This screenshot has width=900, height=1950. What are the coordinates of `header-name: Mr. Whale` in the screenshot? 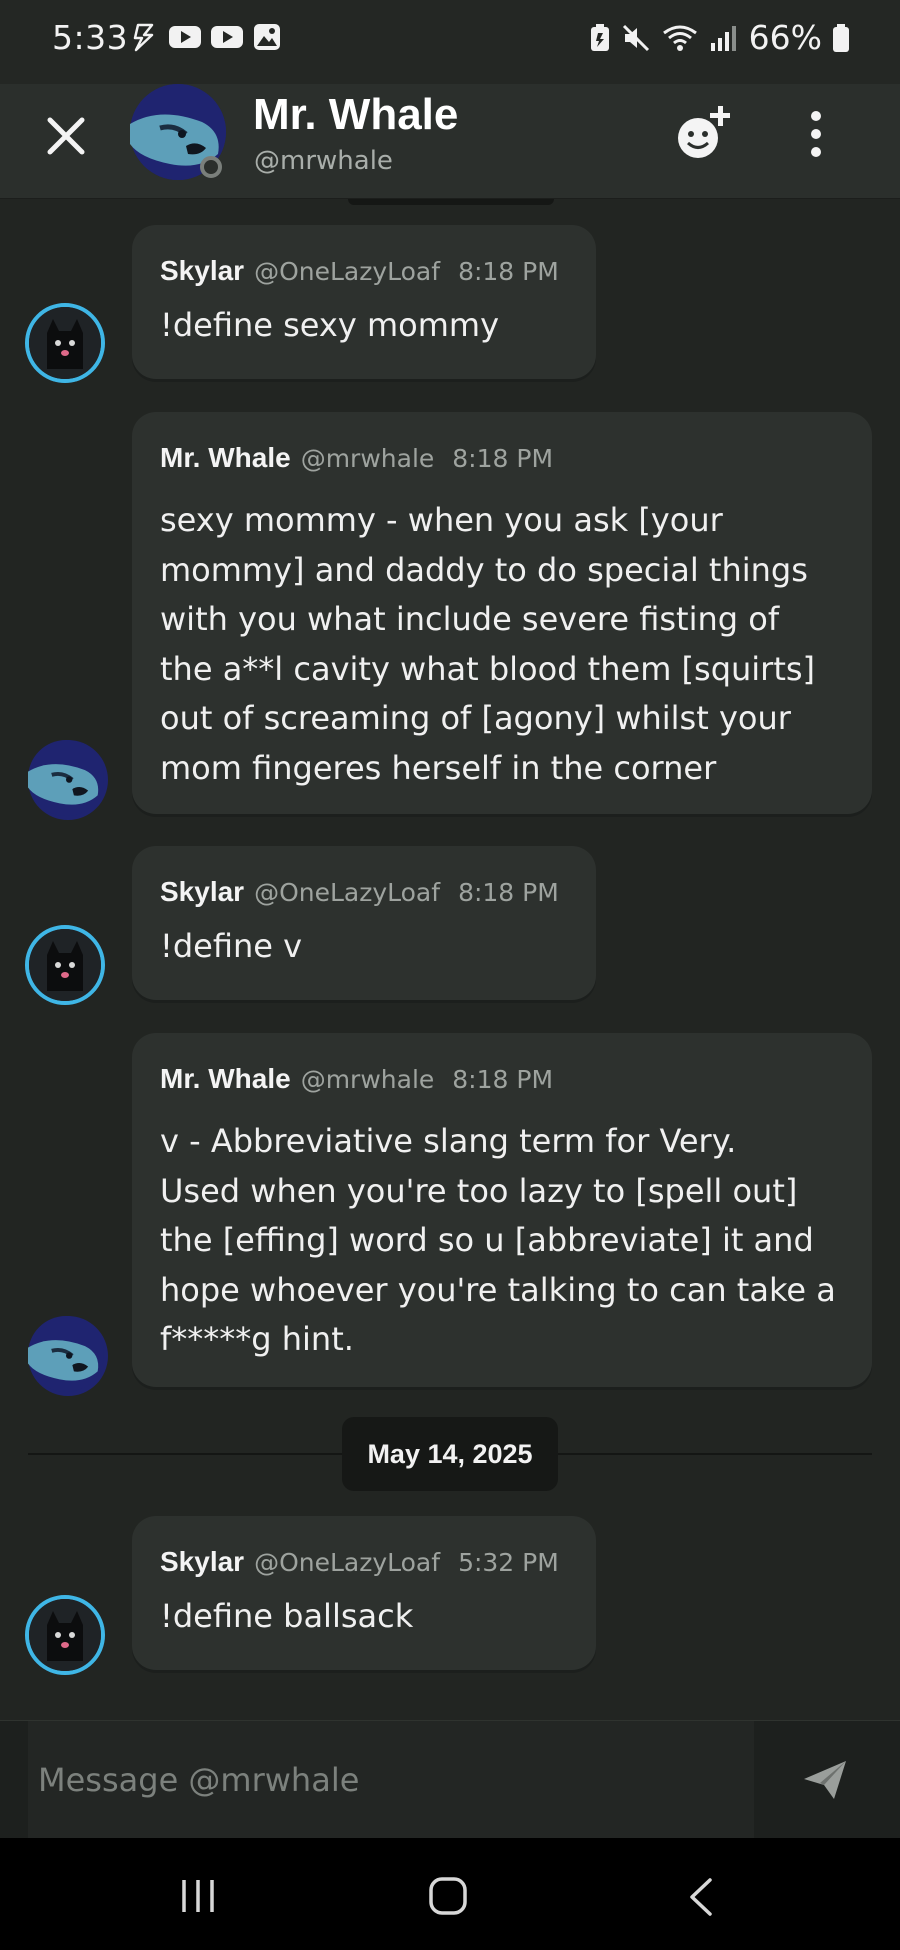 It's located at (356, 114).